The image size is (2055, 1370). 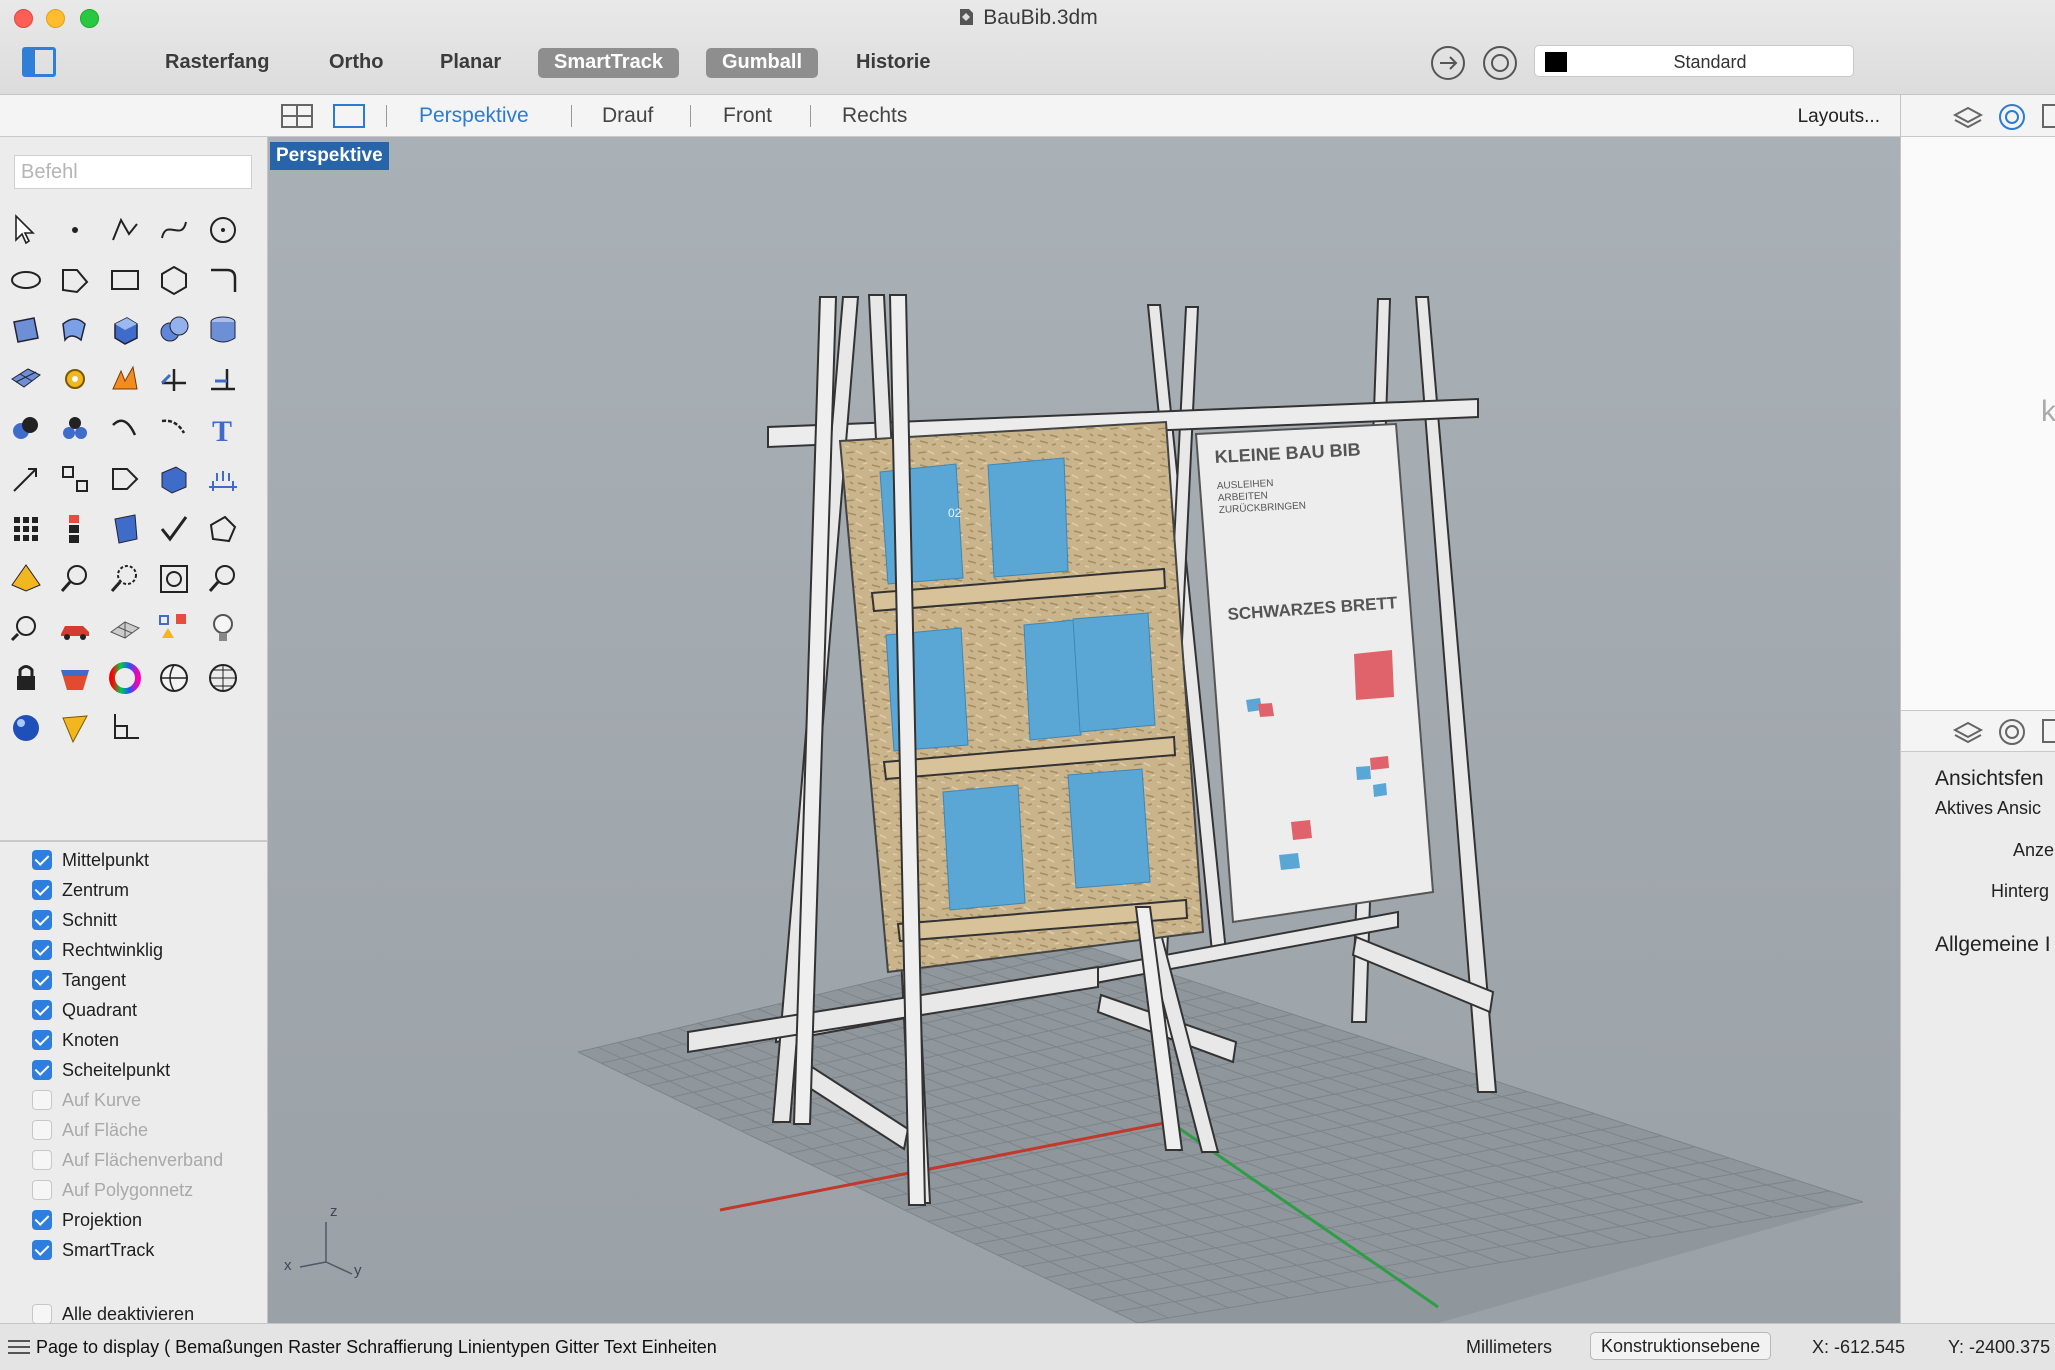 What do you see at coordinates (26, 678) in the screenshot?
I see `lock-icon` at bounding box center [26, 678].